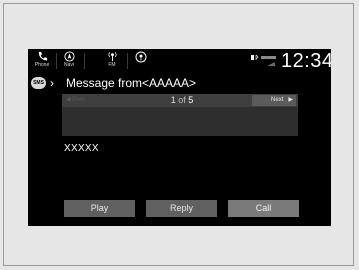 This screenshot has height=270, width=359. What do you see at coordinates (38, 83) in the screenshot?
I see `sms-icon: SMS` at bounding box center [38, 83].